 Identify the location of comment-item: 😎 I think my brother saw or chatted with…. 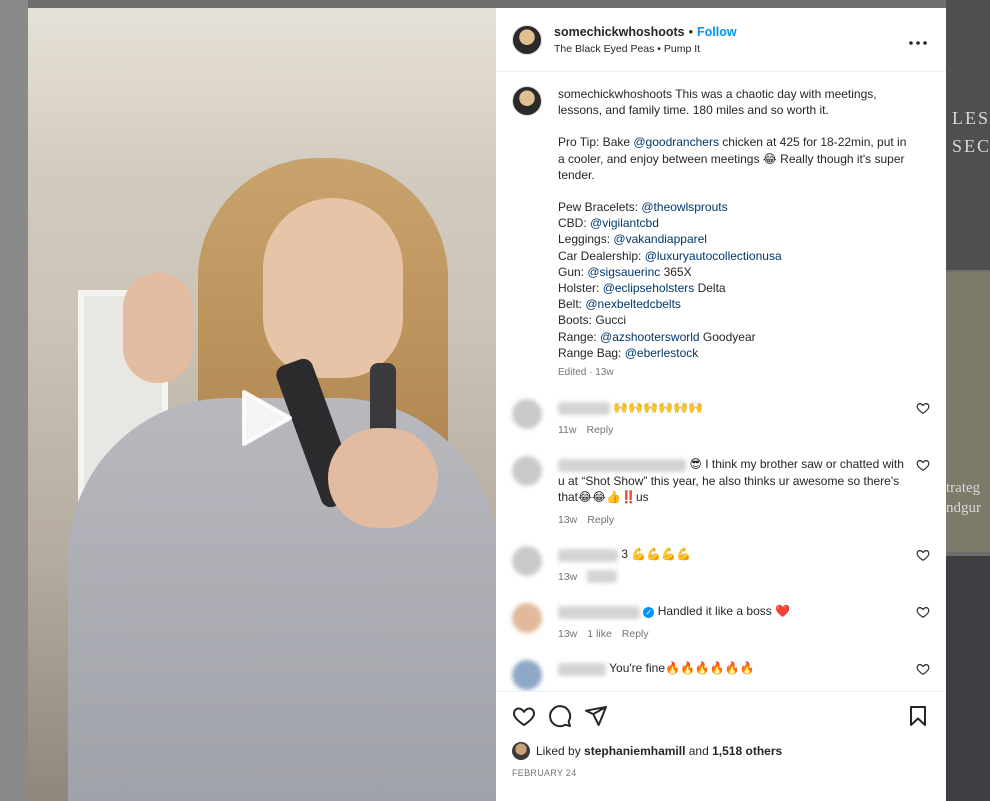
(721, 492).